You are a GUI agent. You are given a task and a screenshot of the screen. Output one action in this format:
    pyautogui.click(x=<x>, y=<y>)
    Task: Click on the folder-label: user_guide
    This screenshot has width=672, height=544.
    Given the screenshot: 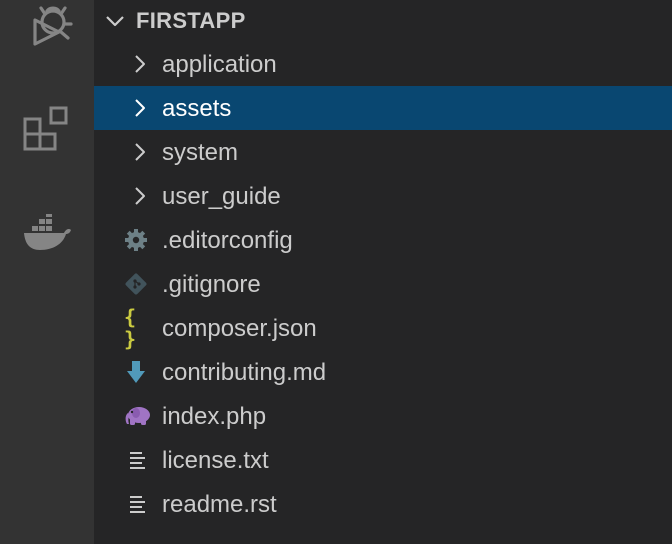 What is the action you would take?
    pyautogui.click(x=221, y=196)
    